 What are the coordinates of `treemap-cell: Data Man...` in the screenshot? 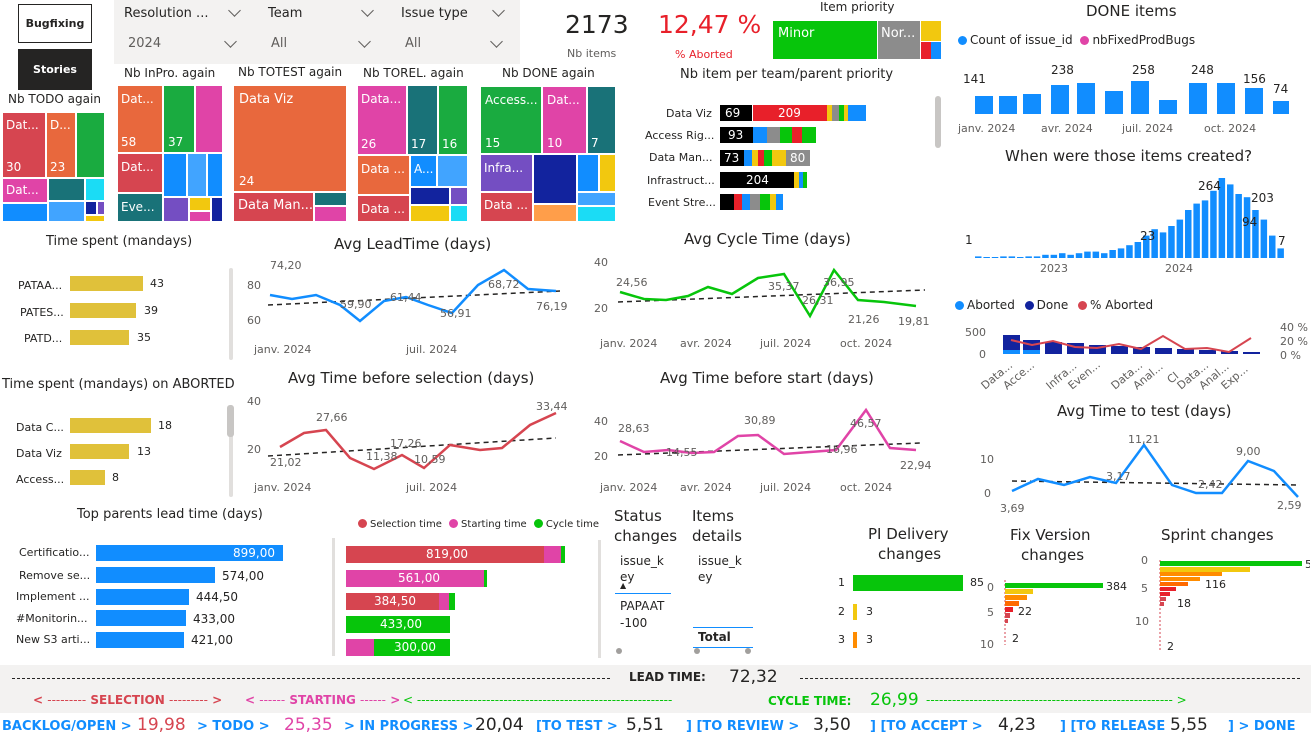 It's located at (273, 207).